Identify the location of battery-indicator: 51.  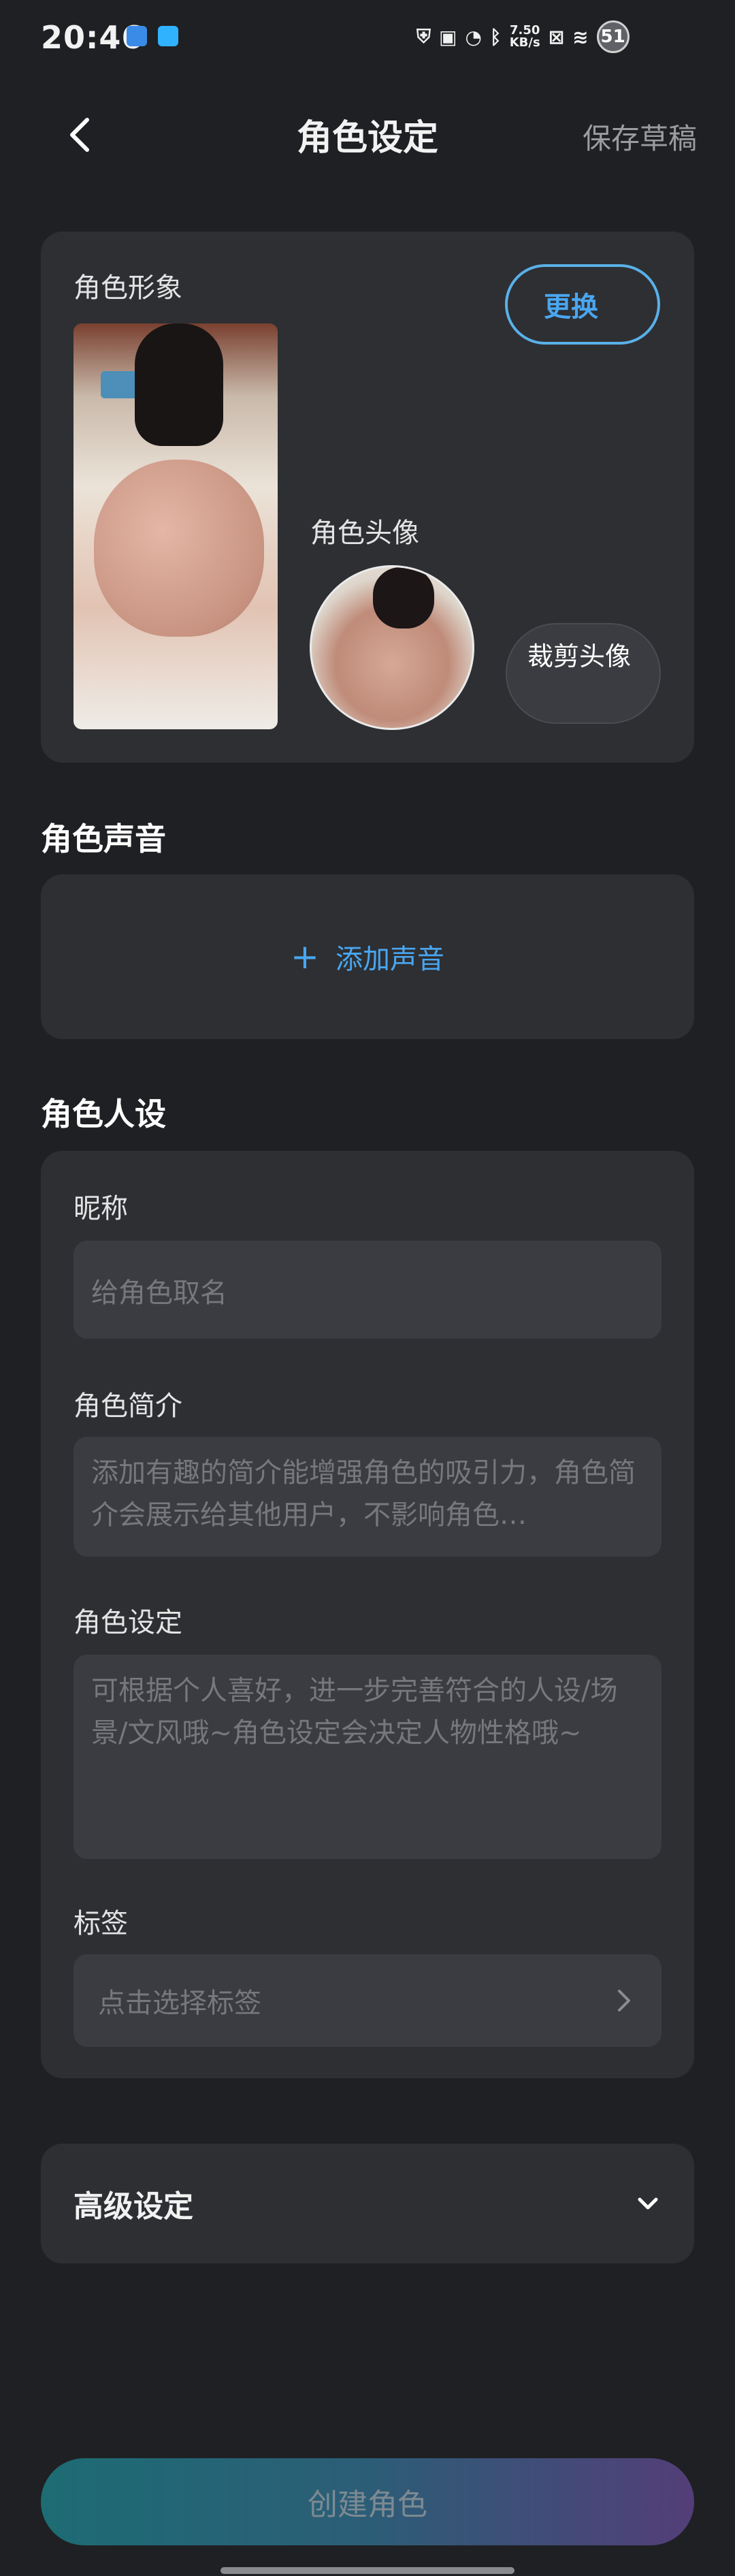
(613, 36).